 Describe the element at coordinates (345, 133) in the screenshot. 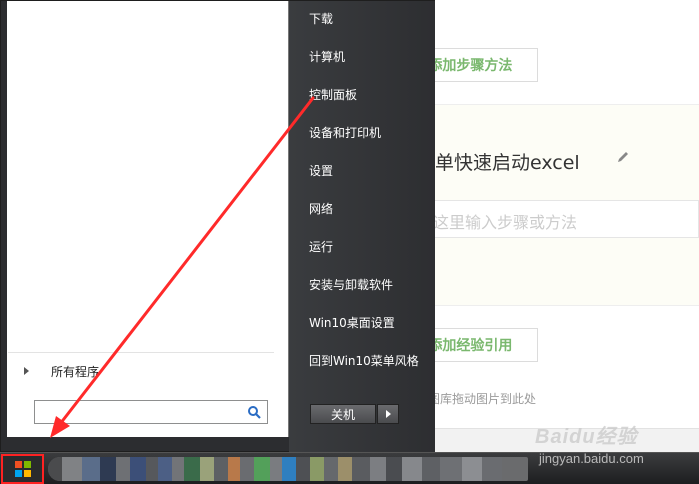

I see `menu-item-devices-printers: 设备和打印机` at that location.